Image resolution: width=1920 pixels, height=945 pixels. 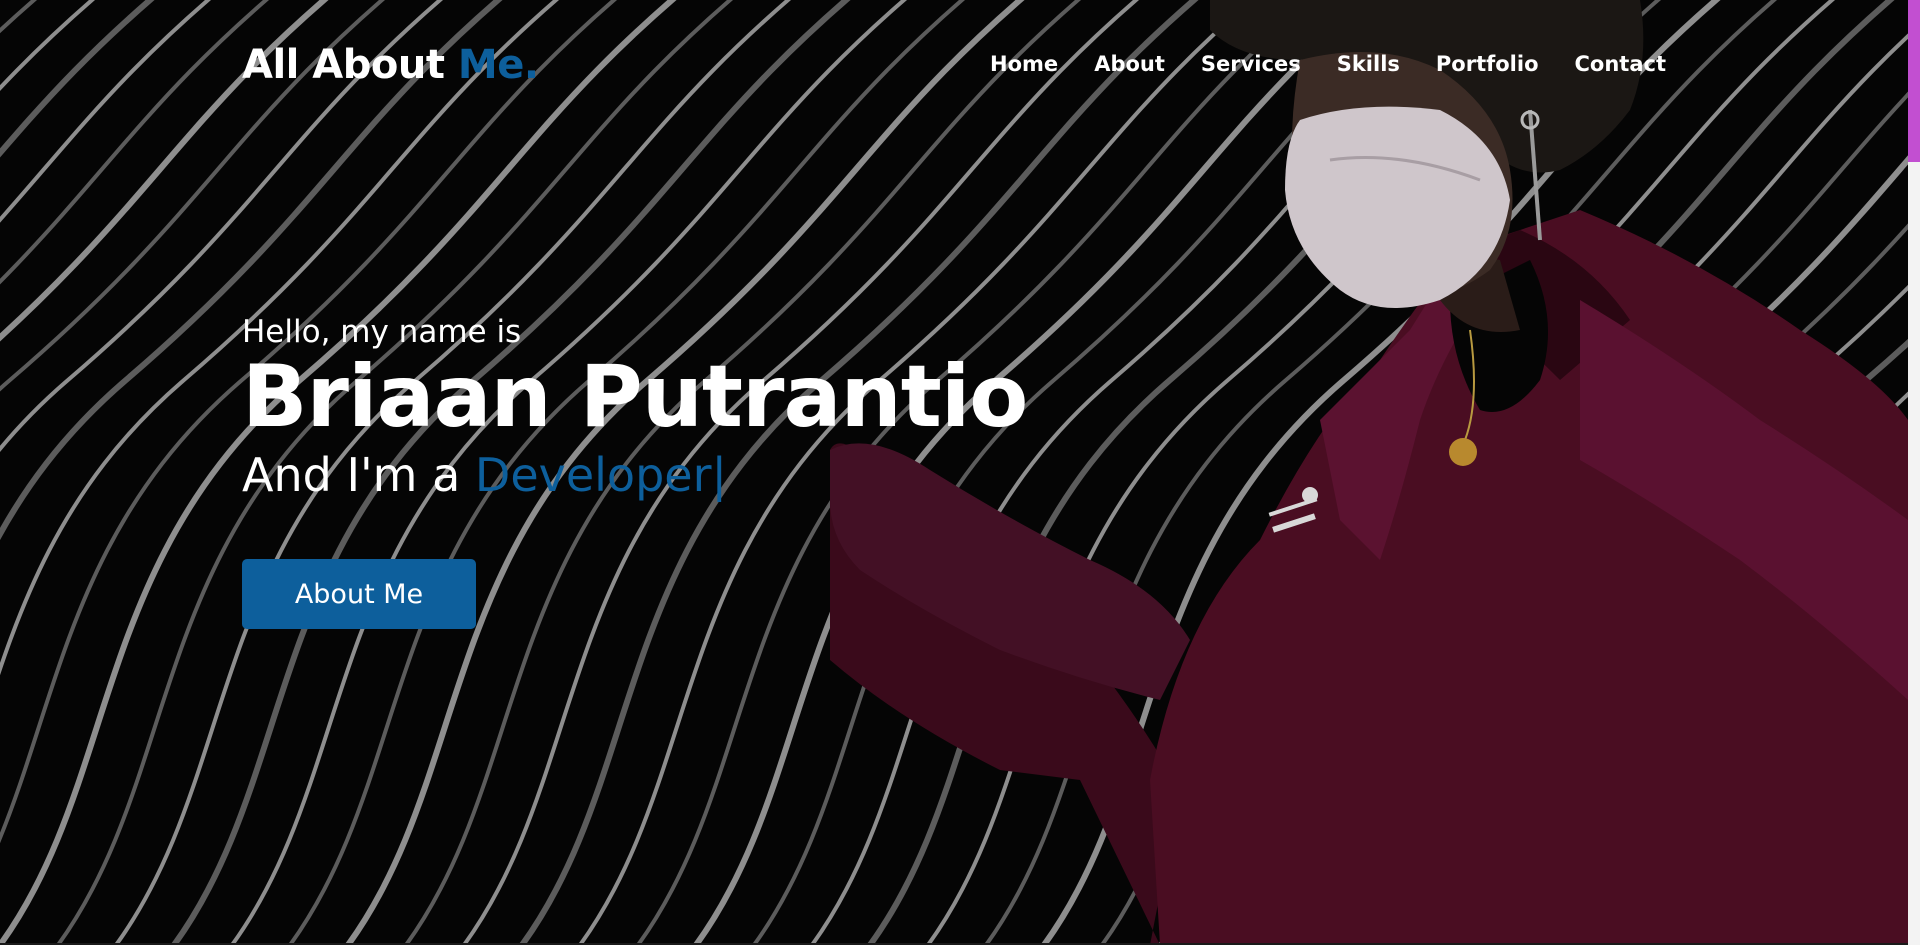 I want to click on hero-greeting: Hello, my name is, so click(x=382, y=332).